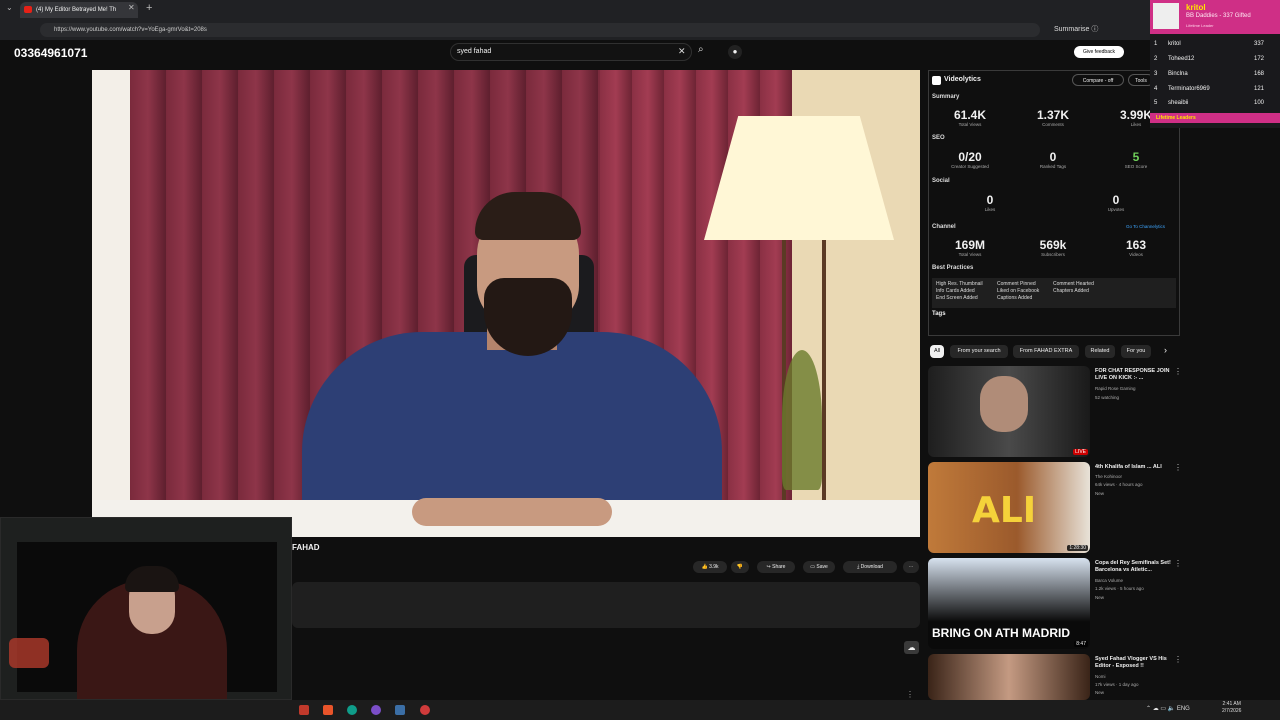 The width and height of the screenshot is (1280, 720). What do you see at coordinates (1100, 676) in the screenshot?
I see `rec-channel: Nomi` at bounding box center [1100, 676].